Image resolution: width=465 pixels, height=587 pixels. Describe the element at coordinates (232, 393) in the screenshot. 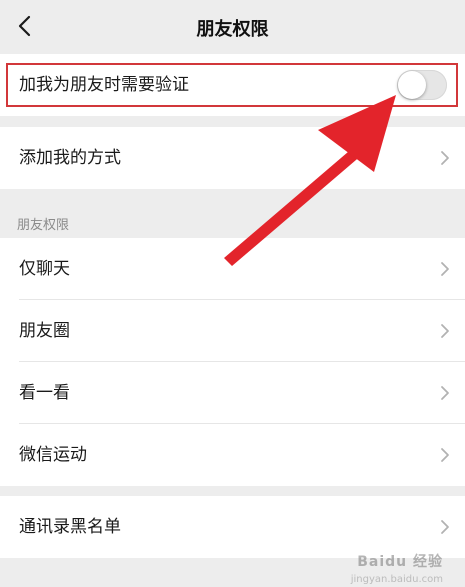

I see `permission-row-top-stories: 看一看` at that location.